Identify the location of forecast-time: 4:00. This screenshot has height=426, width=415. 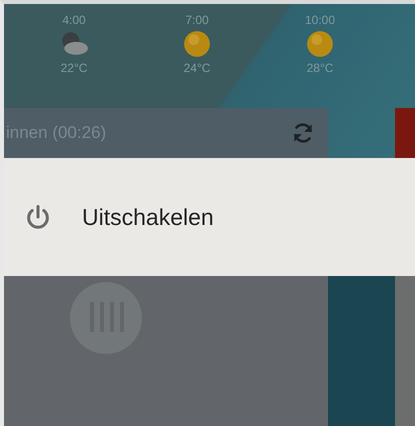
(74, 20).